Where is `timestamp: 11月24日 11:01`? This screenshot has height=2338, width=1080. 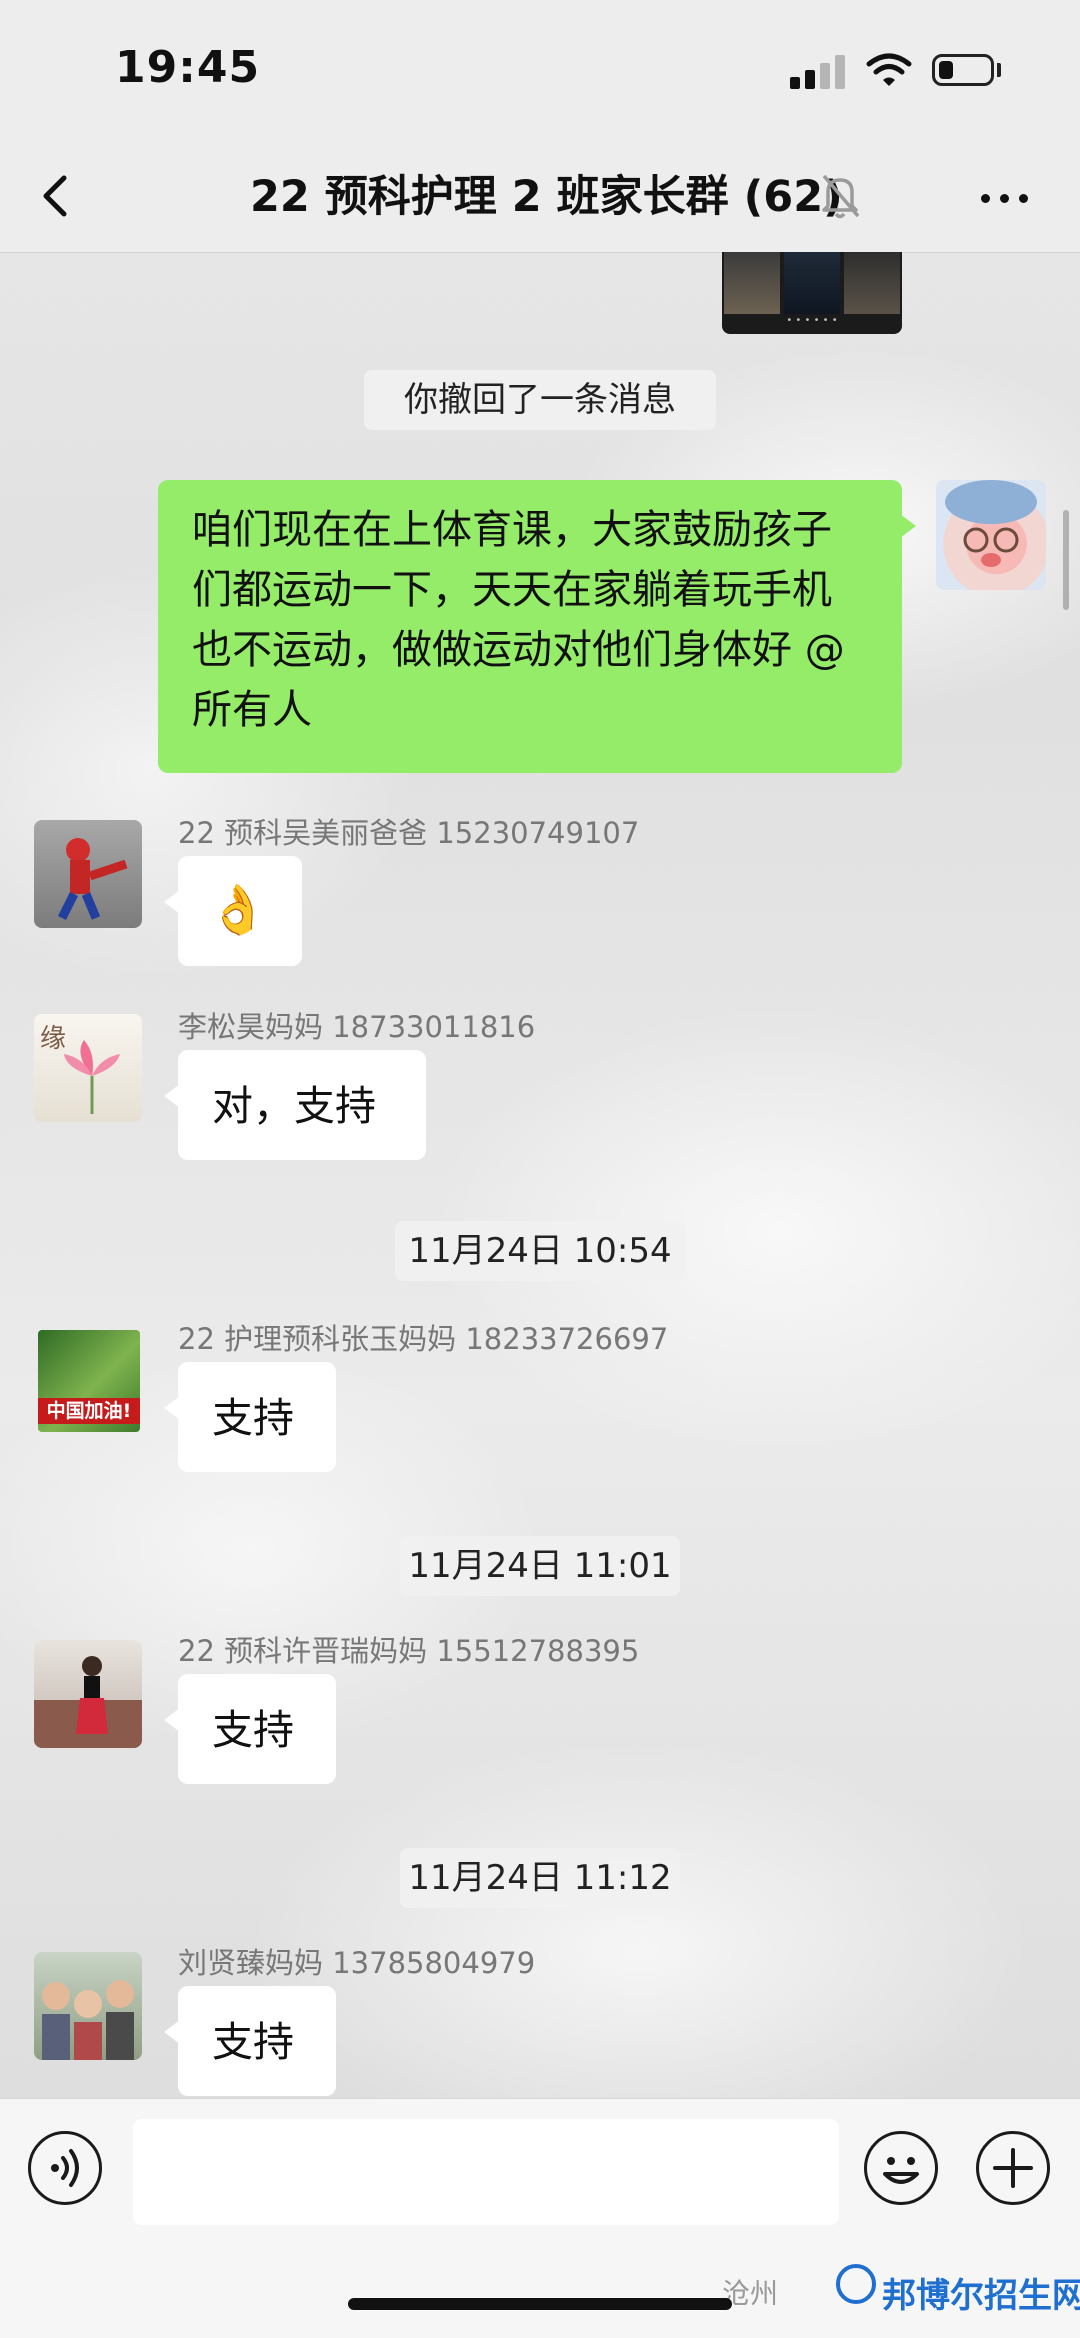 timestamp: 11月24日 11:01 is located at coordinates (540, 1566).